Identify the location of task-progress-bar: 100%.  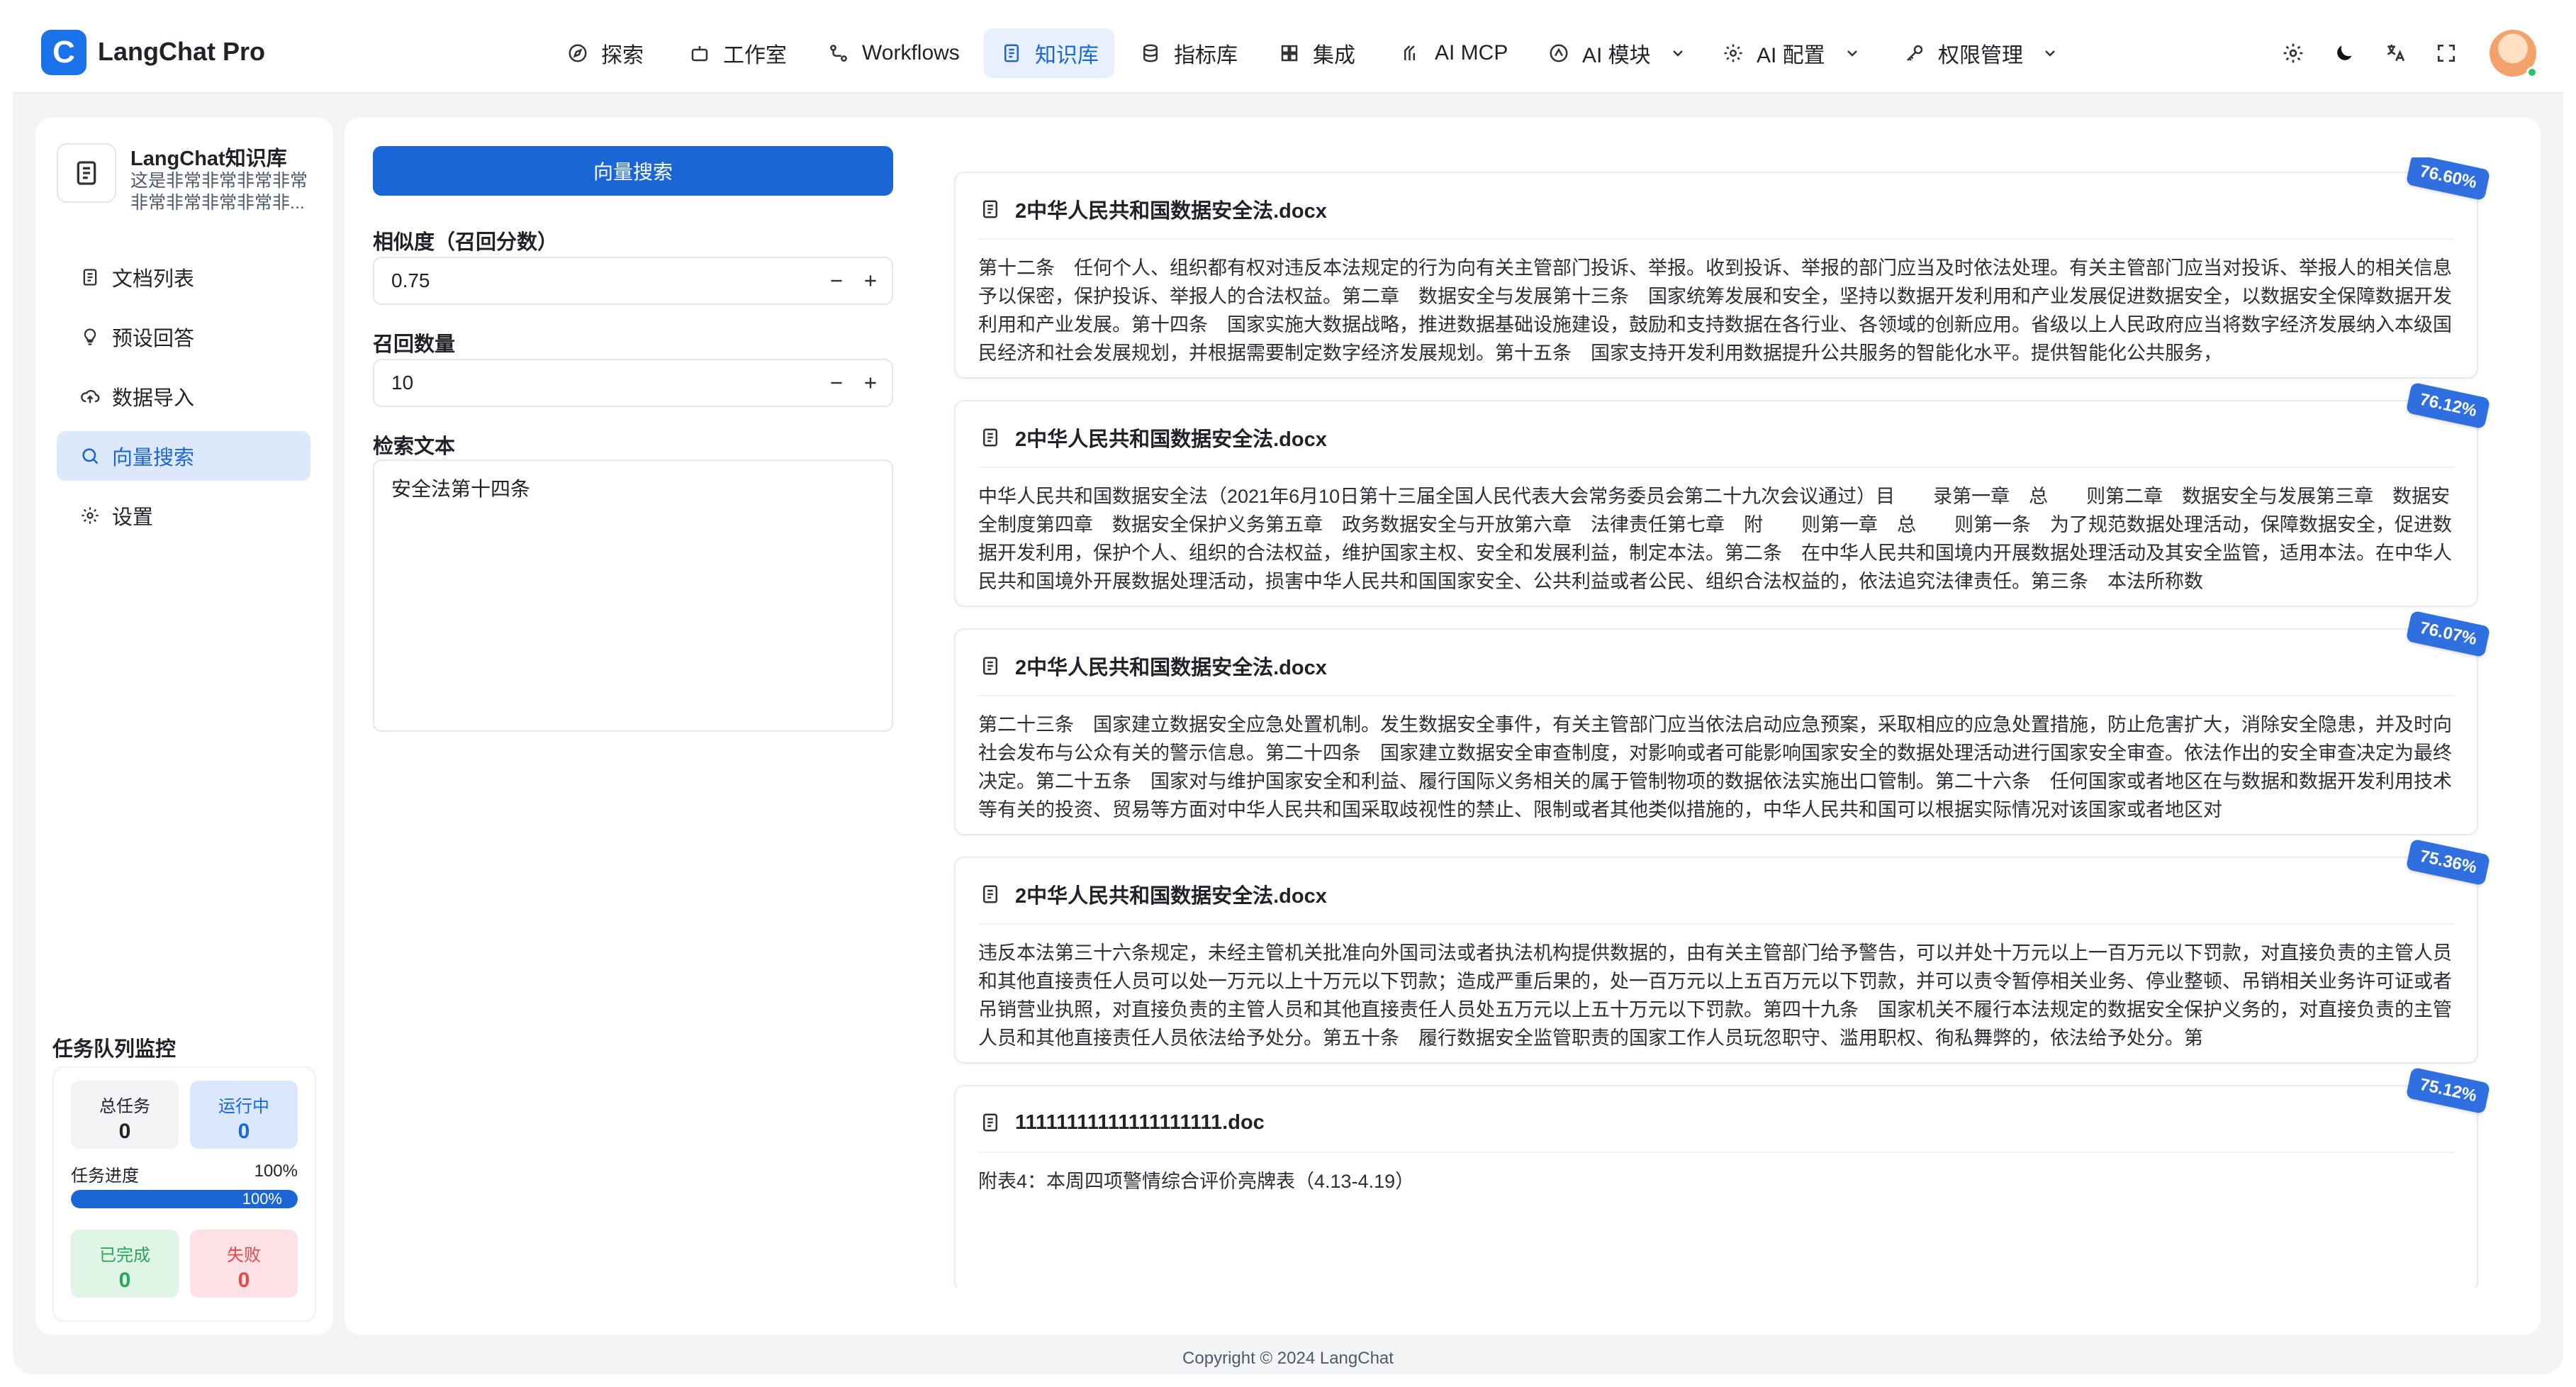
(184, 1199).